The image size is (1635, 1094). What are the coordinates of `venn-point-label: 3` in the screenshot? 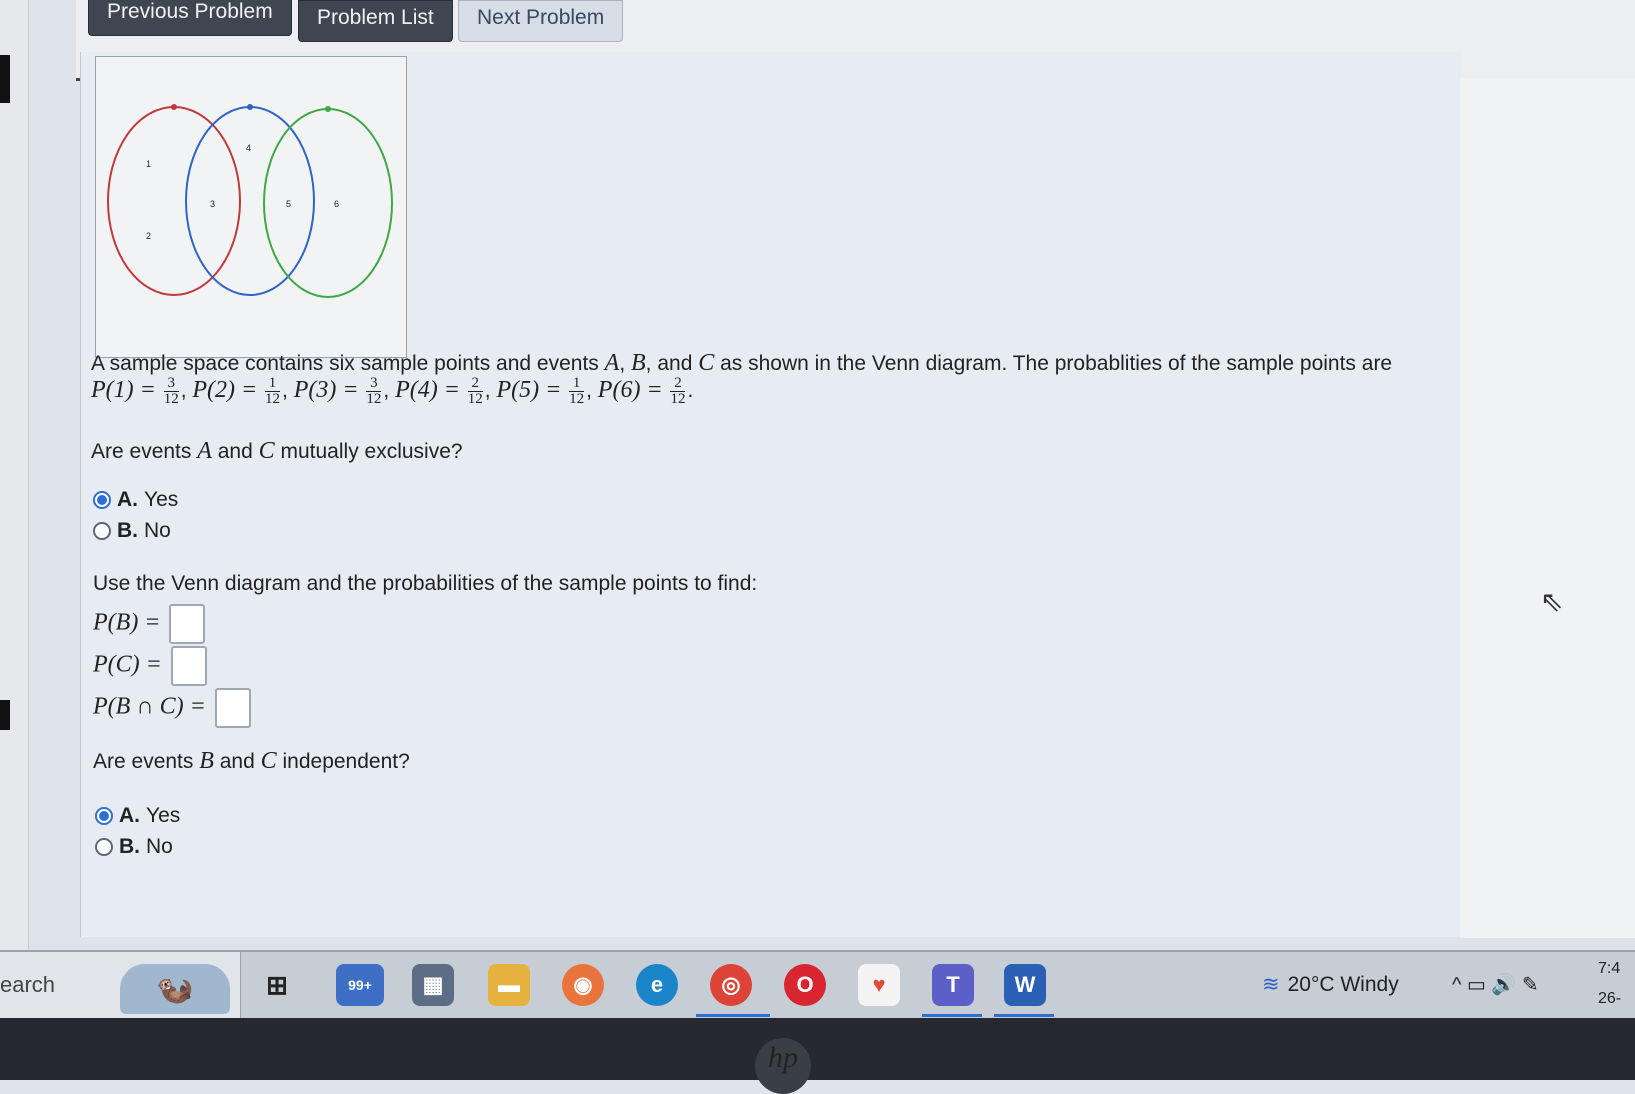 It's located at (212, 204).